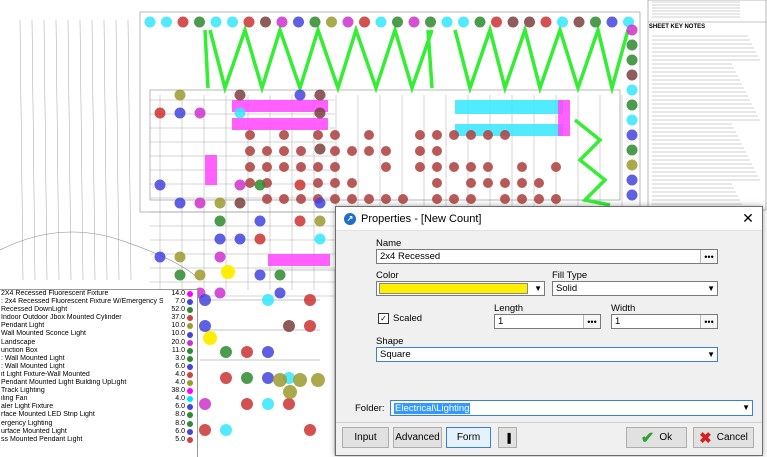 The width and height of the screenshot is (767, 457). I want to click on legend-row: urface Mounted Light 6.0, so click(98, 432).